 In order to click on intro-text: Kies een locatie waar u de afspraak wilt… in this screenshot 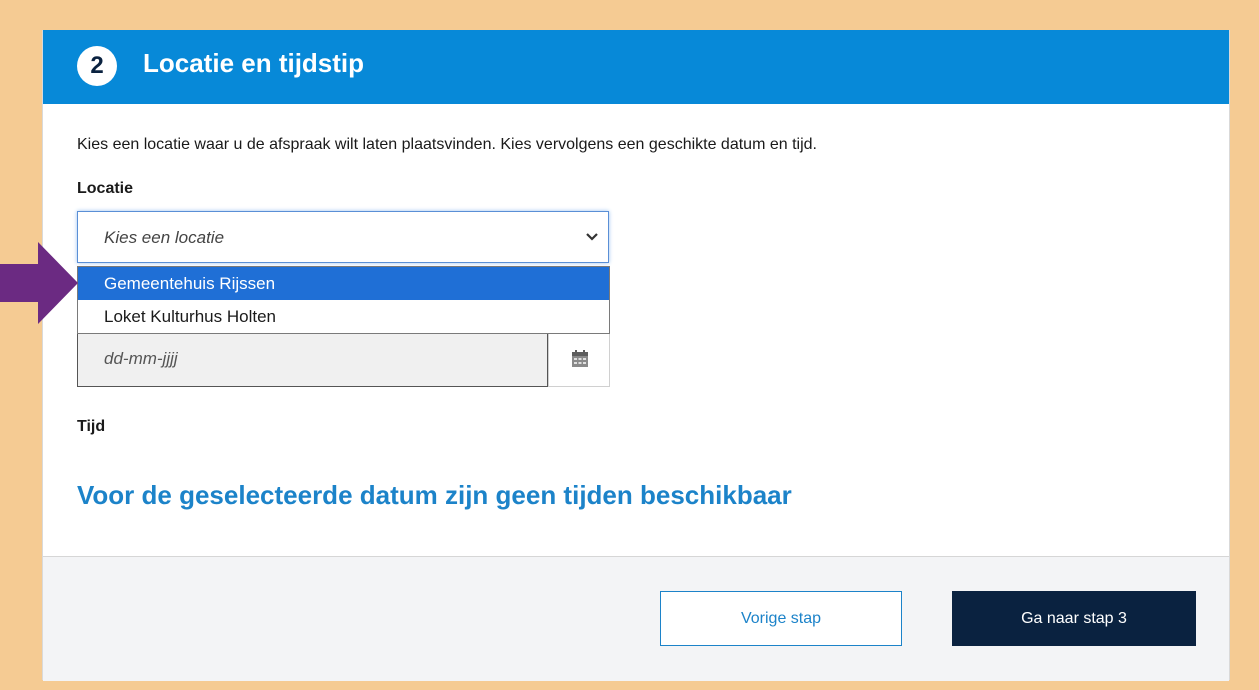, I will do `click(447, 144)`.